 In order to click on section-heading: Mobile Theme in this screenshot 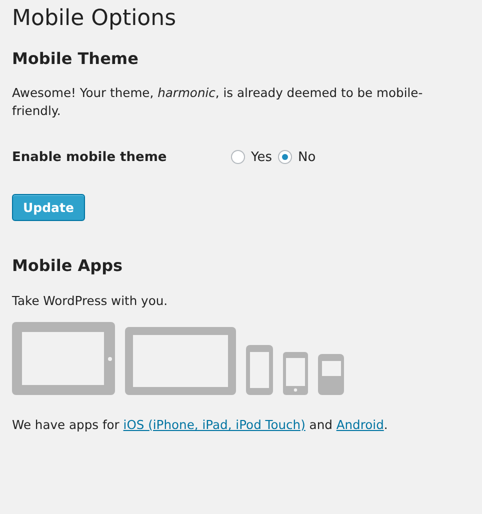, I will do `click(76, 59)`.